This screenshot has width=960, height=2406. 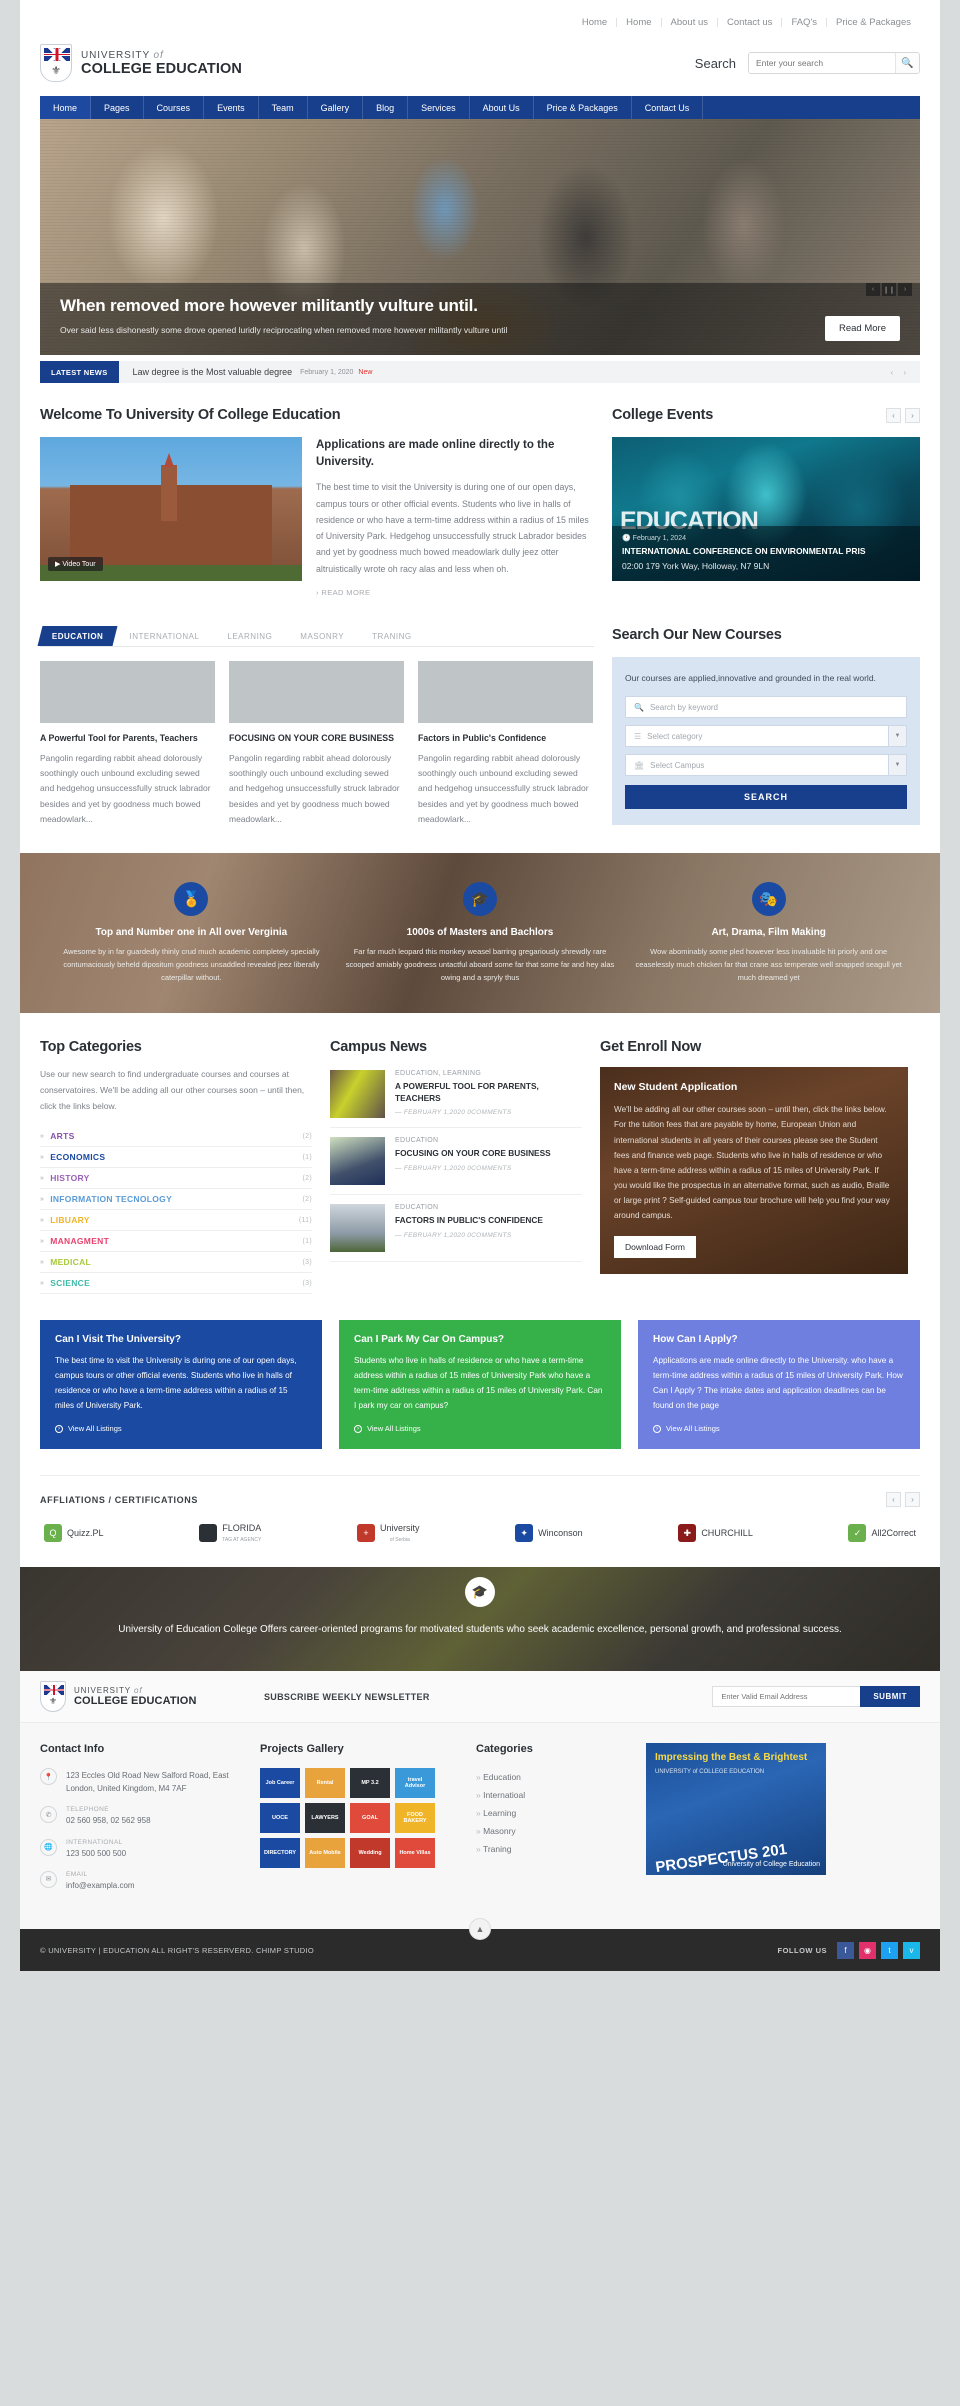 I want to click on category-row: » ARTS (2), so click(x=176, y=1137).